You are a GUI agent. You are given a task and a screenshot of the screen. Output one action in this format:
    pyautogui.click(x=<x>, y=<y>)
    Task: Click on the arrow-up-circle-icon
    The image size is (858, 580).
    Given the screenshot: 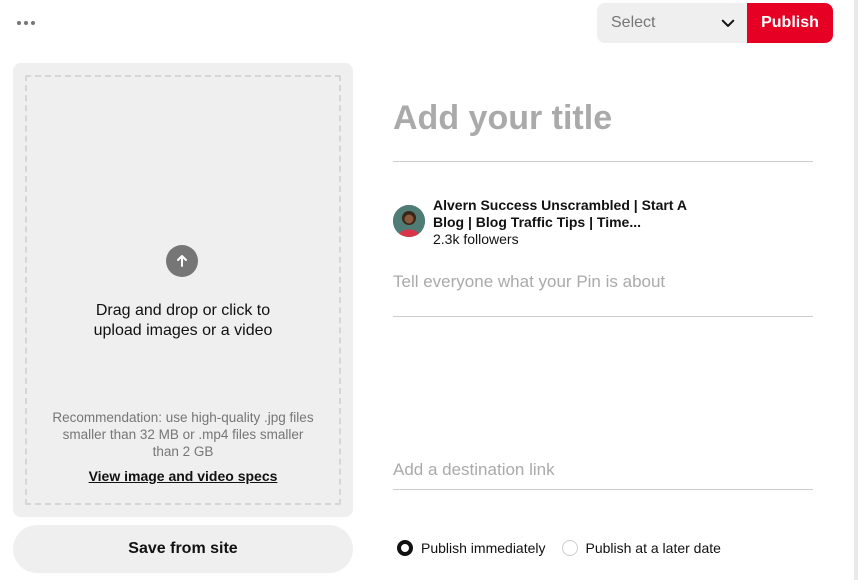 What is the action you would take?
    pyautogui.click(x=182, y=261)
    